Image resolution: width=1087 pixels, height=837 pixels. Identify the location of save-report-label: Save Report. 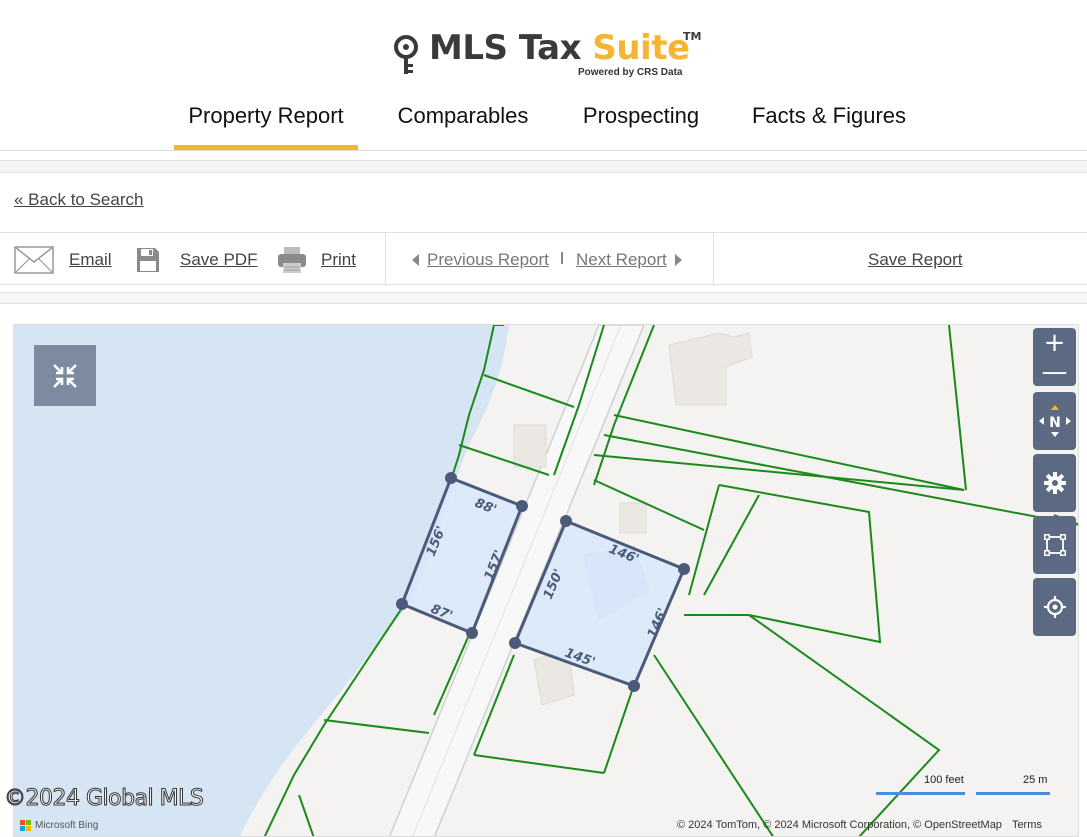
(915, 259).